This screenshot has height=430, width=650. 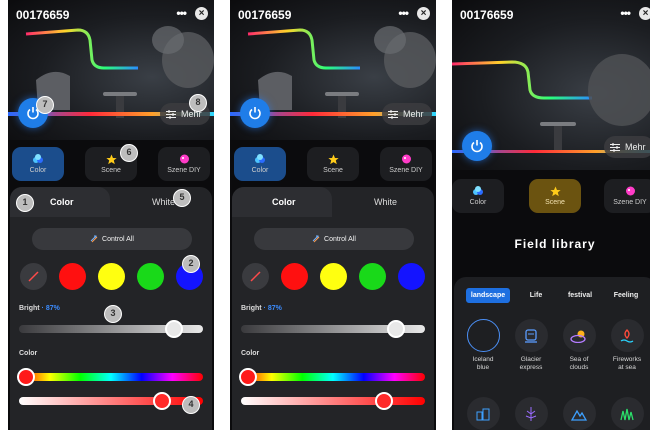 What do you see at coordinates (555, 244) in the screenshot?
I see `field-library-title: Field library` at bounding box center [555, 244].